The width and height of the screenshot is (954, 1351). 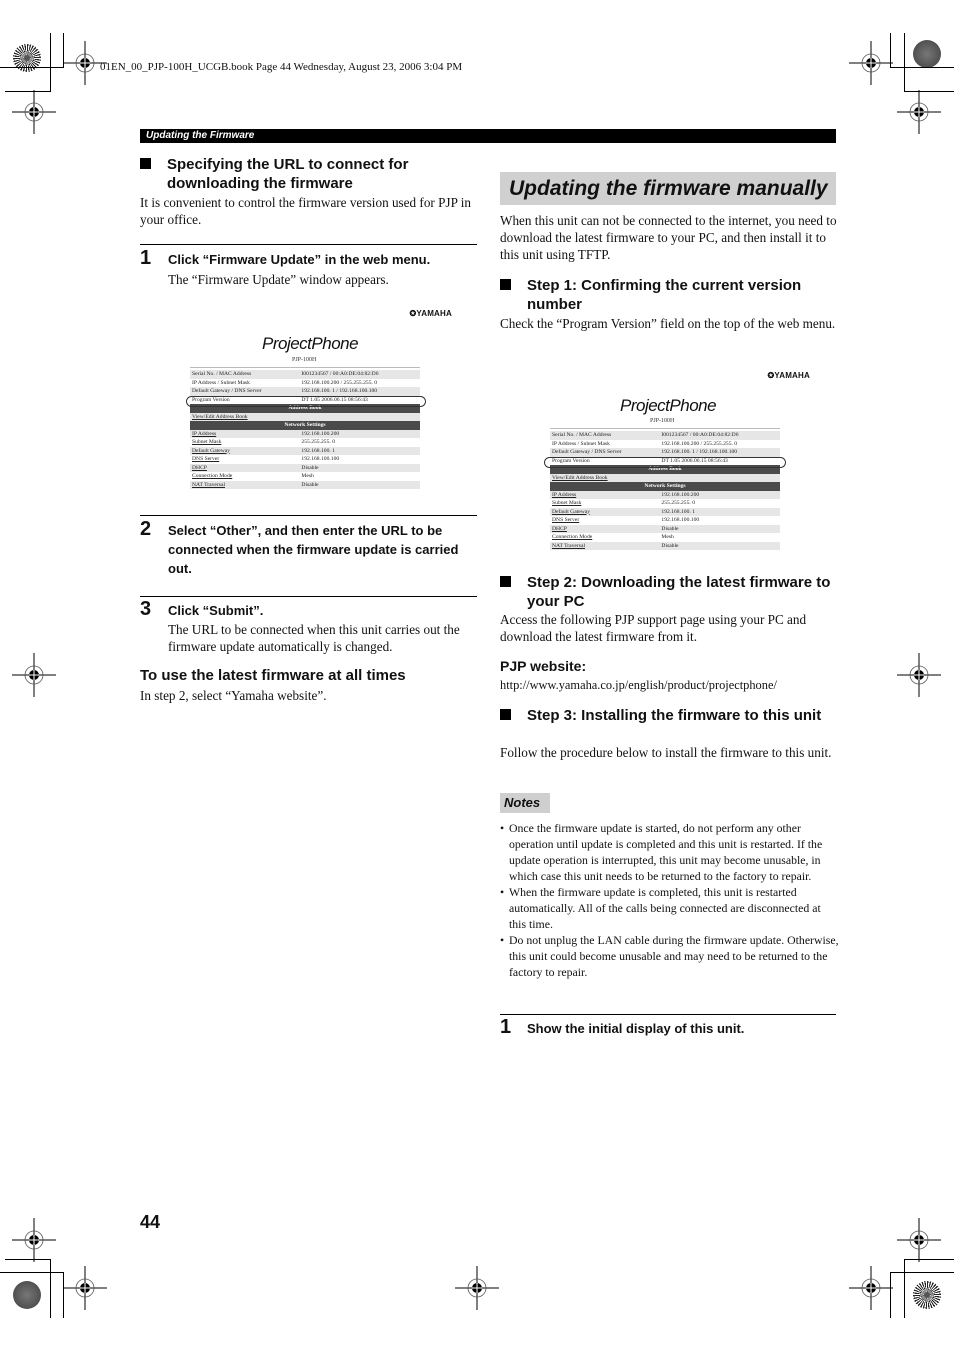 What do you see at coordinates (233, 695) in the screenshot?
I see `subheading-body: In step 2, select “Yamaha website”.` at bounding box center [233, 695].